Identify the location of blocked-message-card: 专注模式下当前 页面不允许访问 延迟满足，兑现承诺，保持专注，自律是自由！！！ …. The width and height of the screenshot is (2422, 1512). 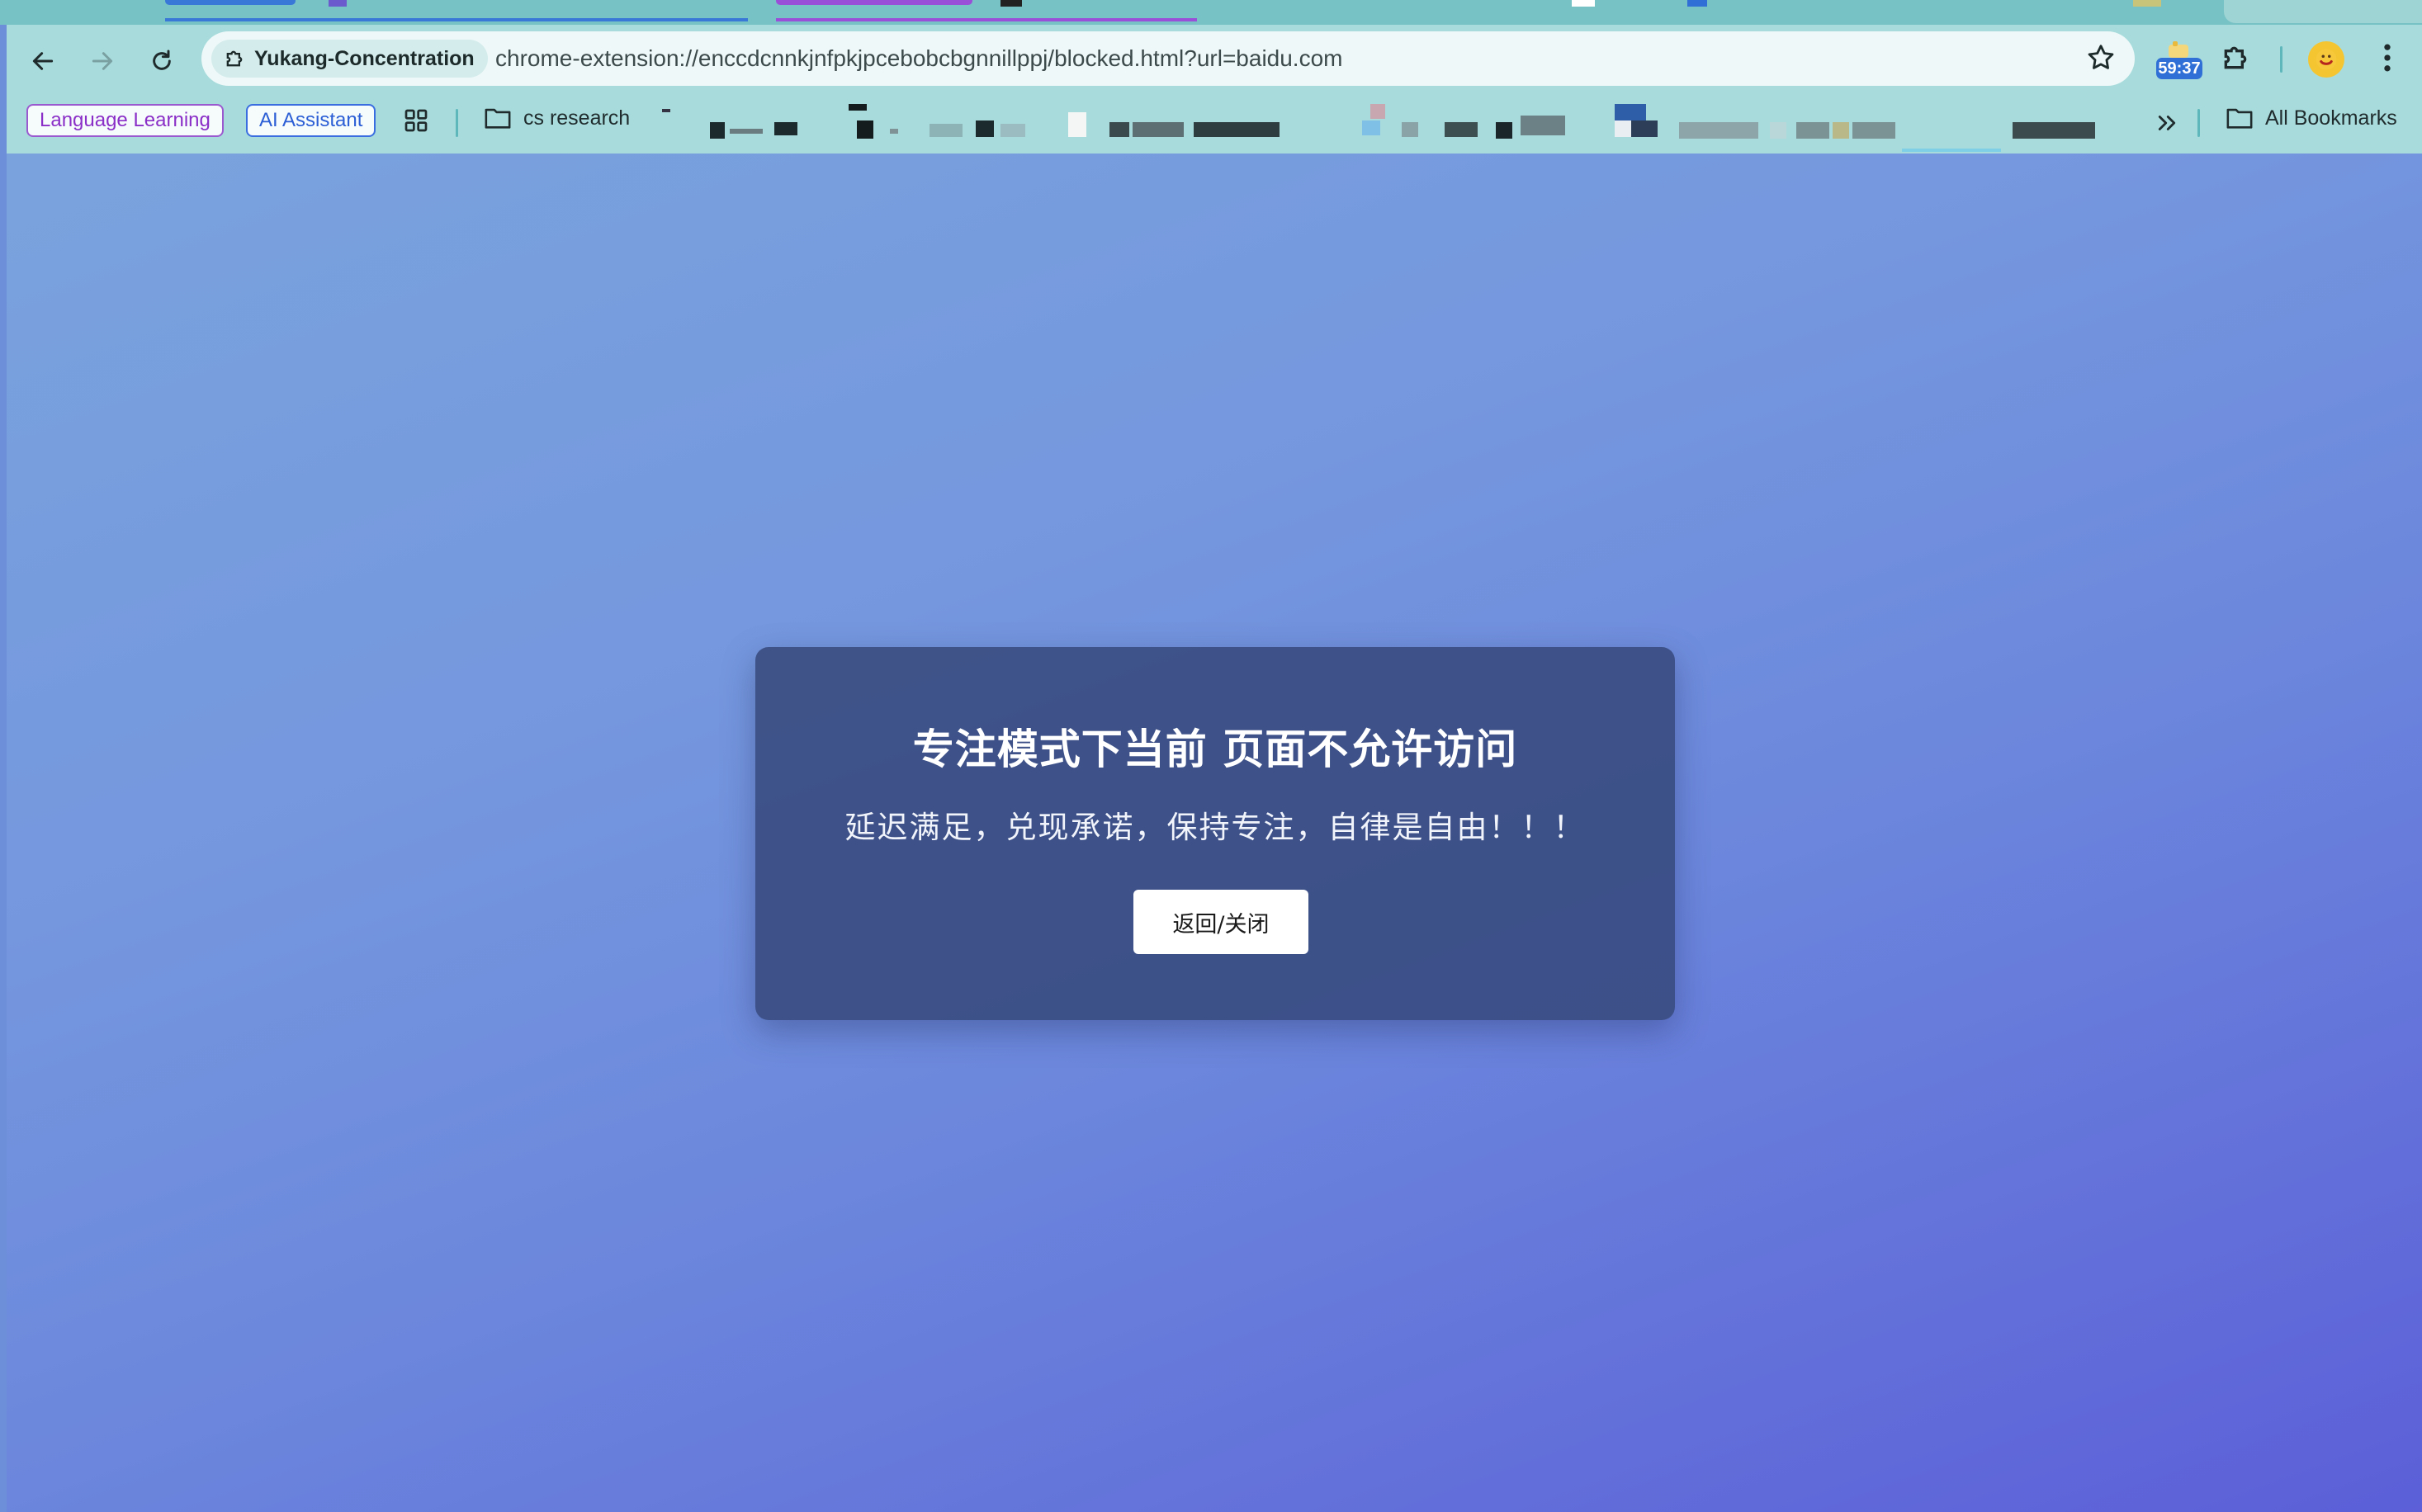
(1215, 833).